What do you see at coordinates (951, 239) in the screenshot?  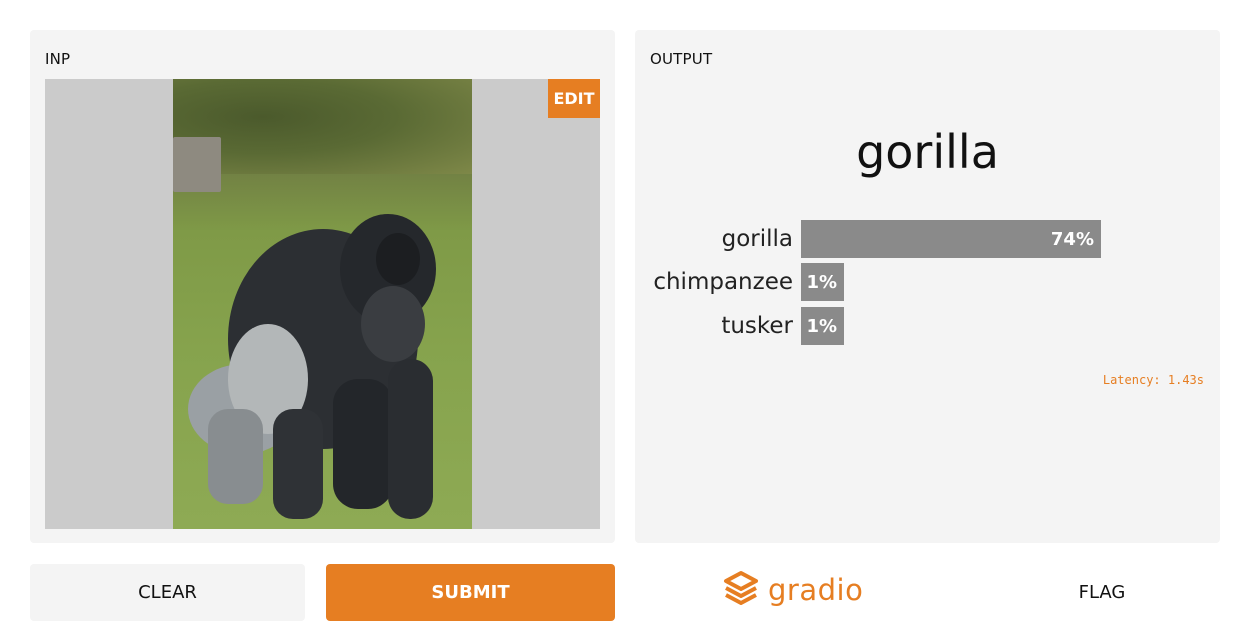 I see `confidence-bar: 74%` at bounding box center [951, 239].